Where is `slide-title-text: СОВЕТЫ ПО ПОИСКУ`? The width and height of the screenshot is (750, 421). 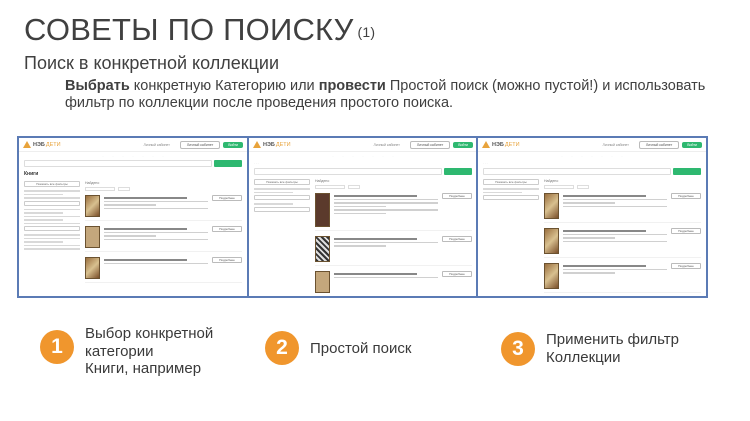 slide-title-text: СОВЕТЫ ПО ПОИСКУ is located at coordinates (189, 29).